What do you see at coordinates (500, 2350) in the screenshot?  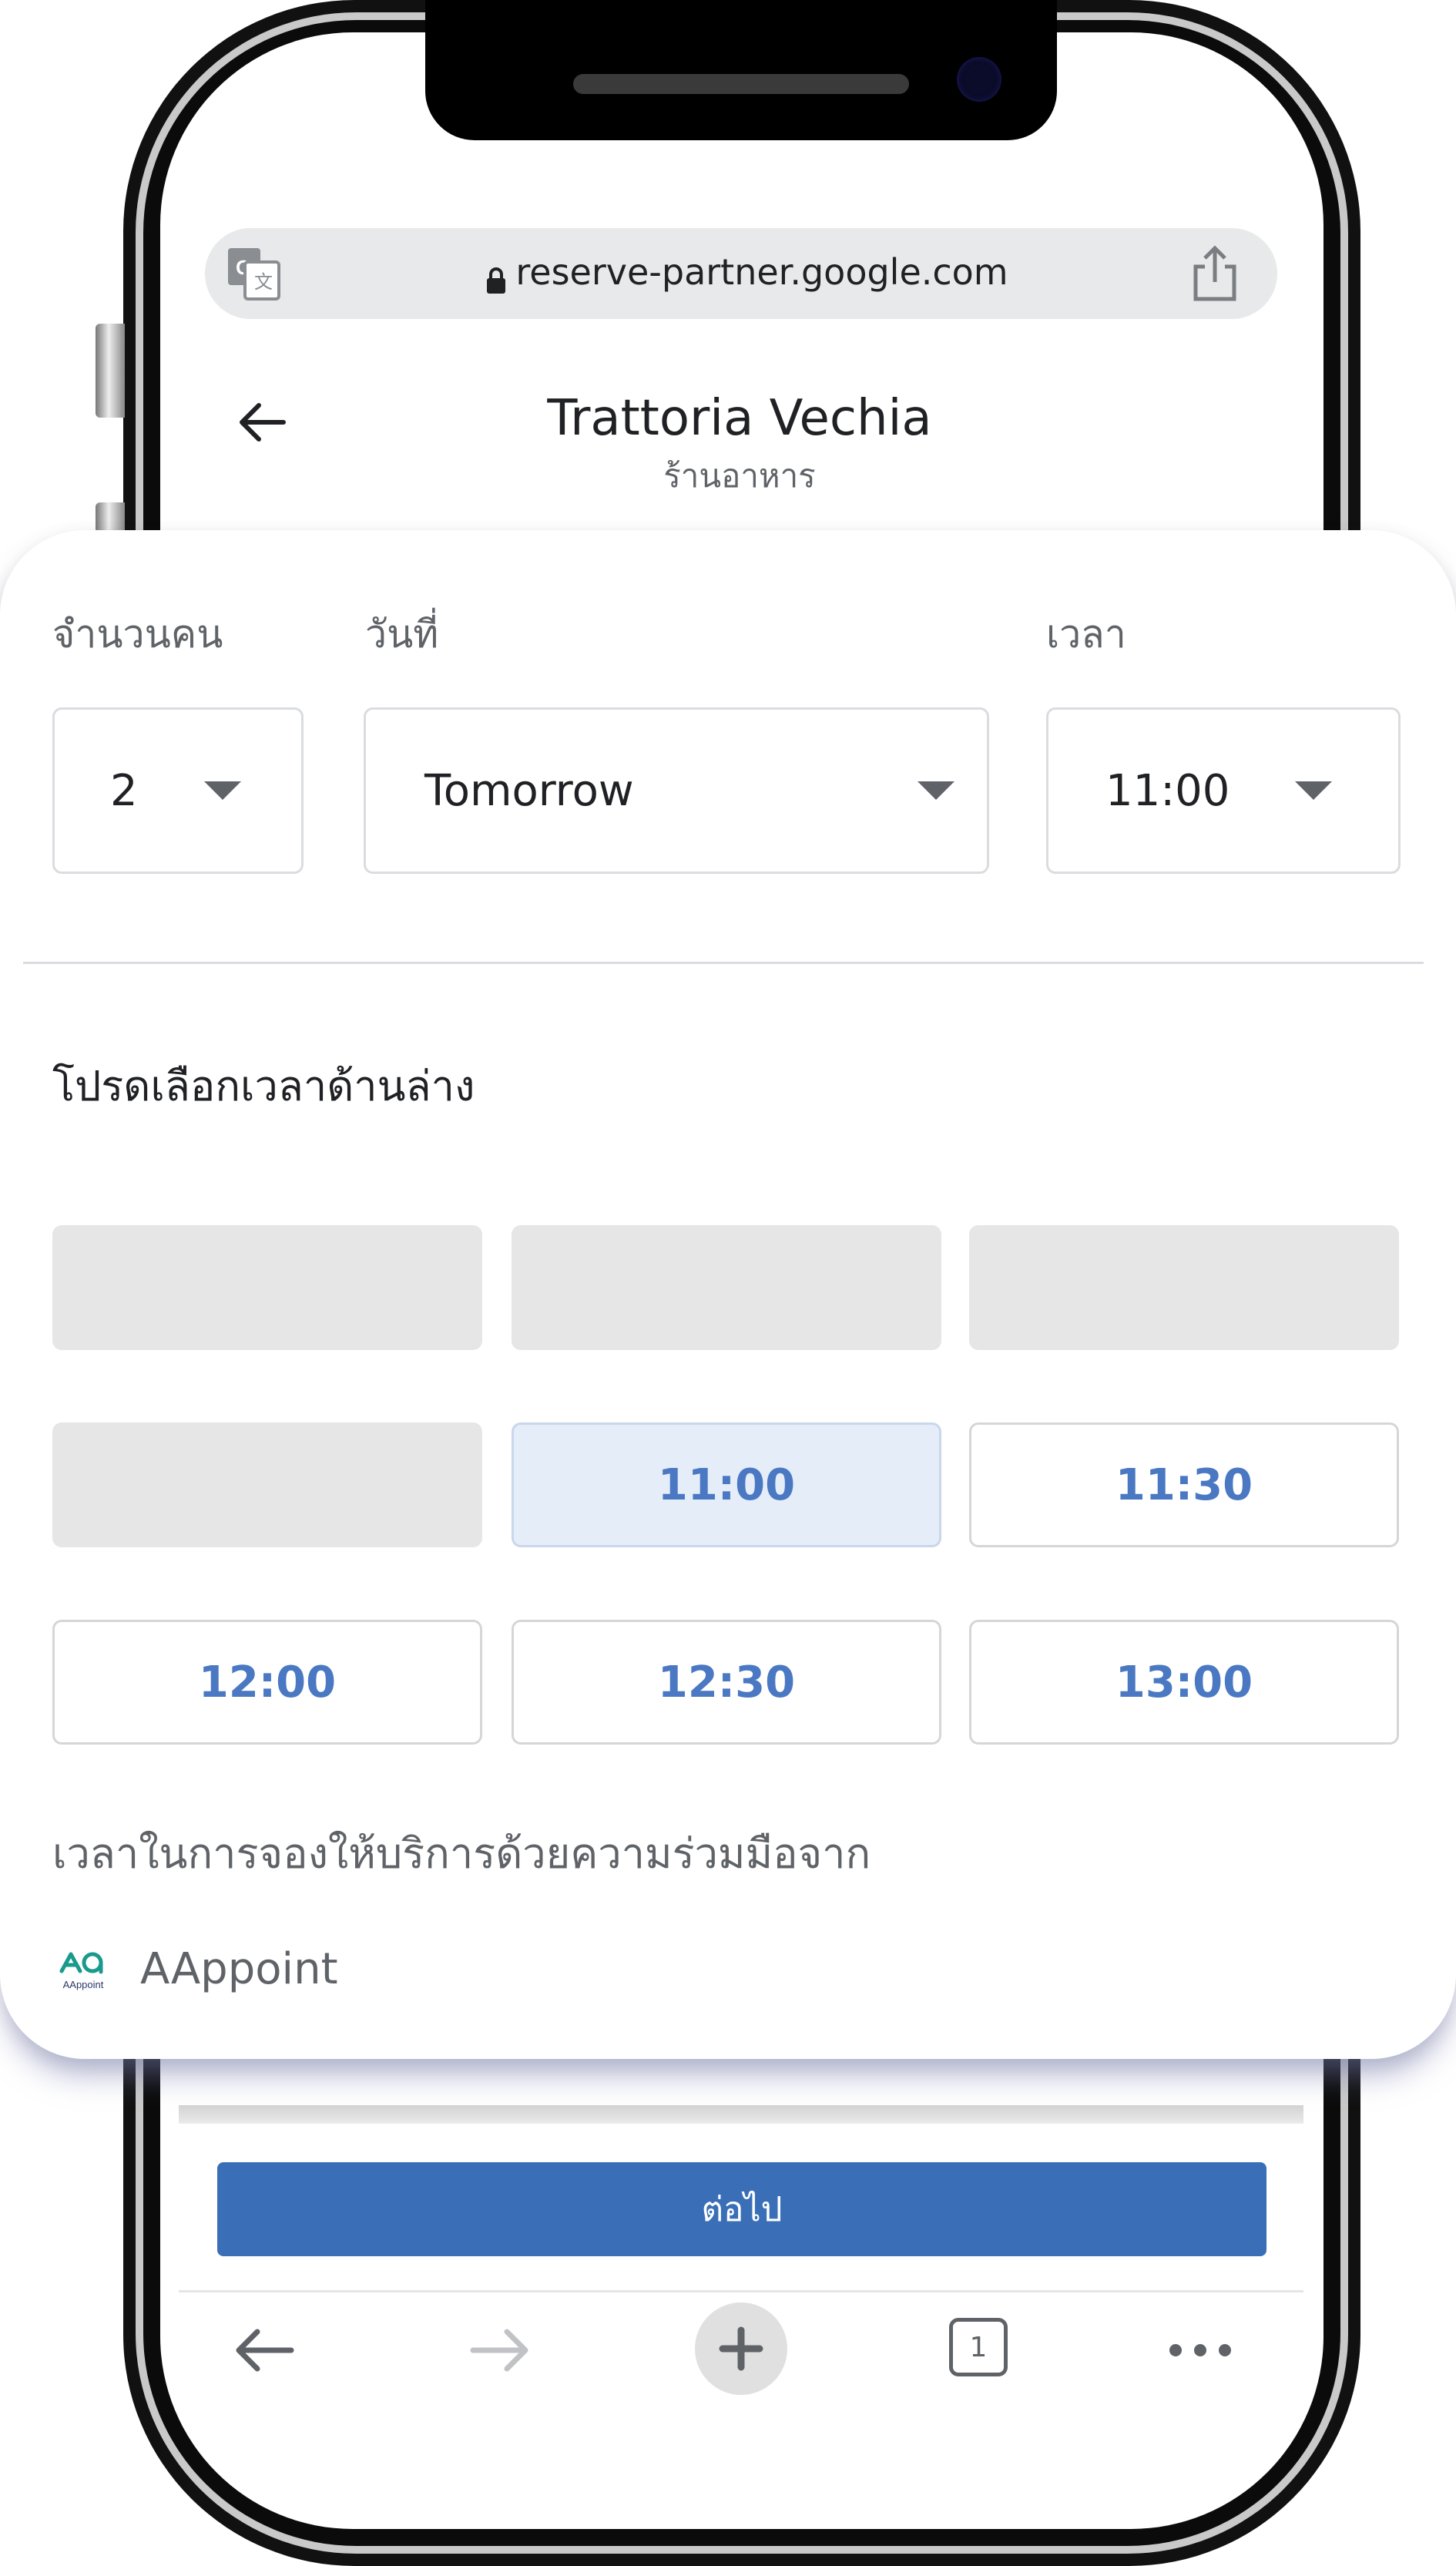 I see `forward-icon` at bounding box center [500, 2350].